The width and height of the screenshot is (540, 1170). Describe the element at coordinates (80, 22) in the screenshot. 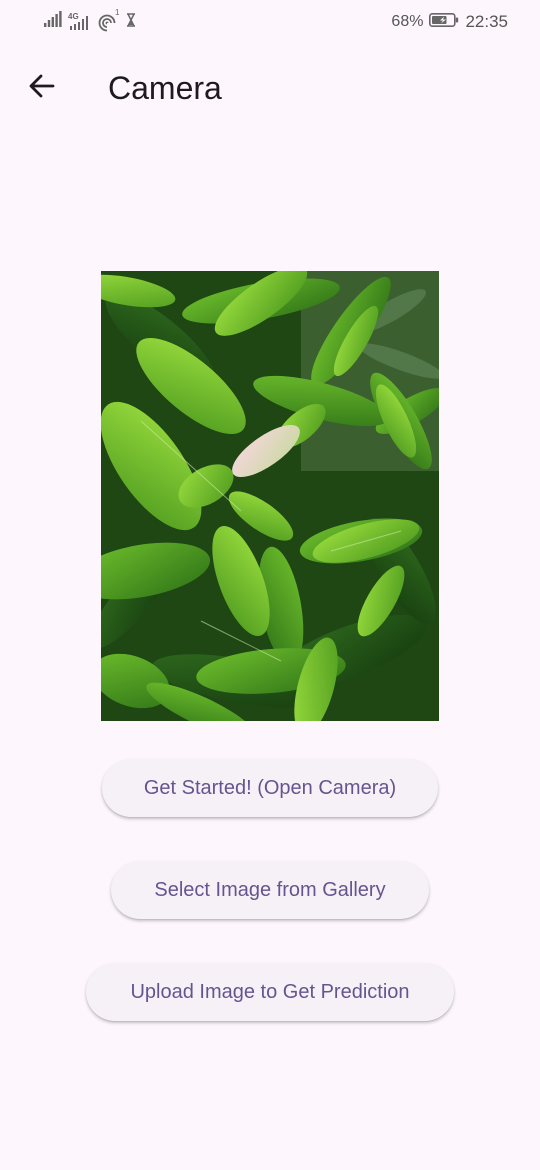

I see `signal-4g-icon: 4G` at that location.